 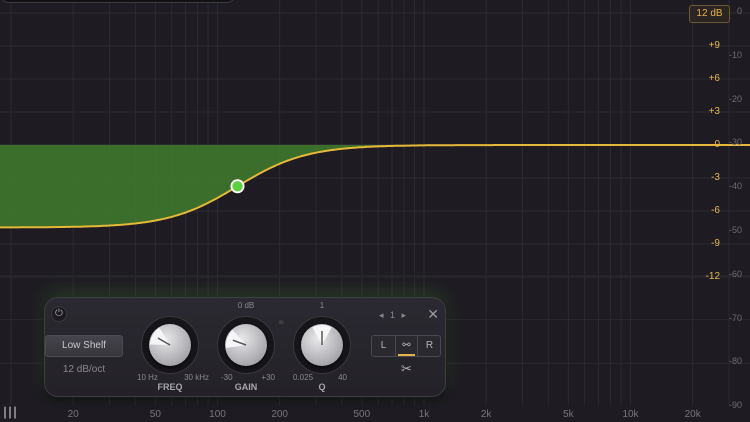 I want to click on freq-scale-label: 1k, so click(x=424, y=414).